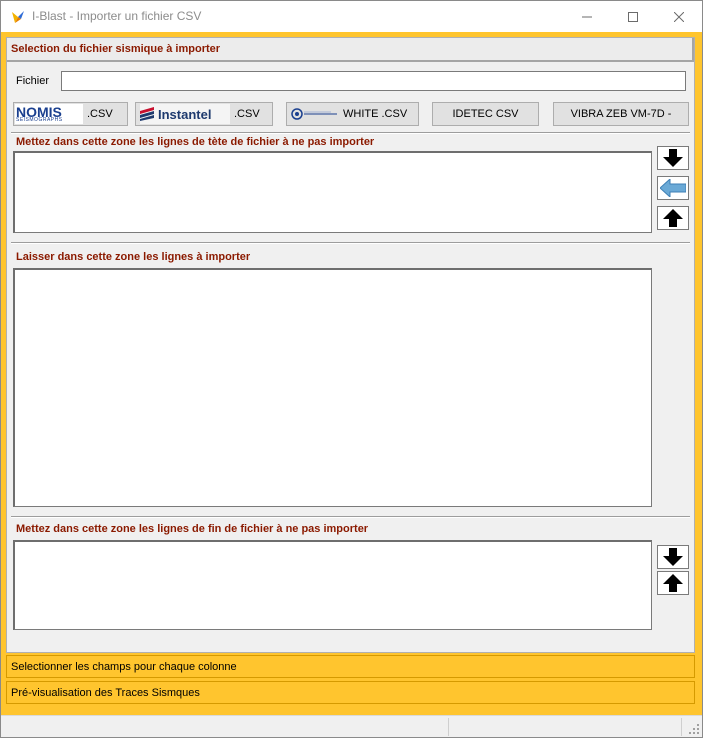 This screenshot has height=738, width=703. What do you see at coordinates (332, 585) in the screenshot?
I see `footer-lines-textarea` at bounding box center [332, 585].